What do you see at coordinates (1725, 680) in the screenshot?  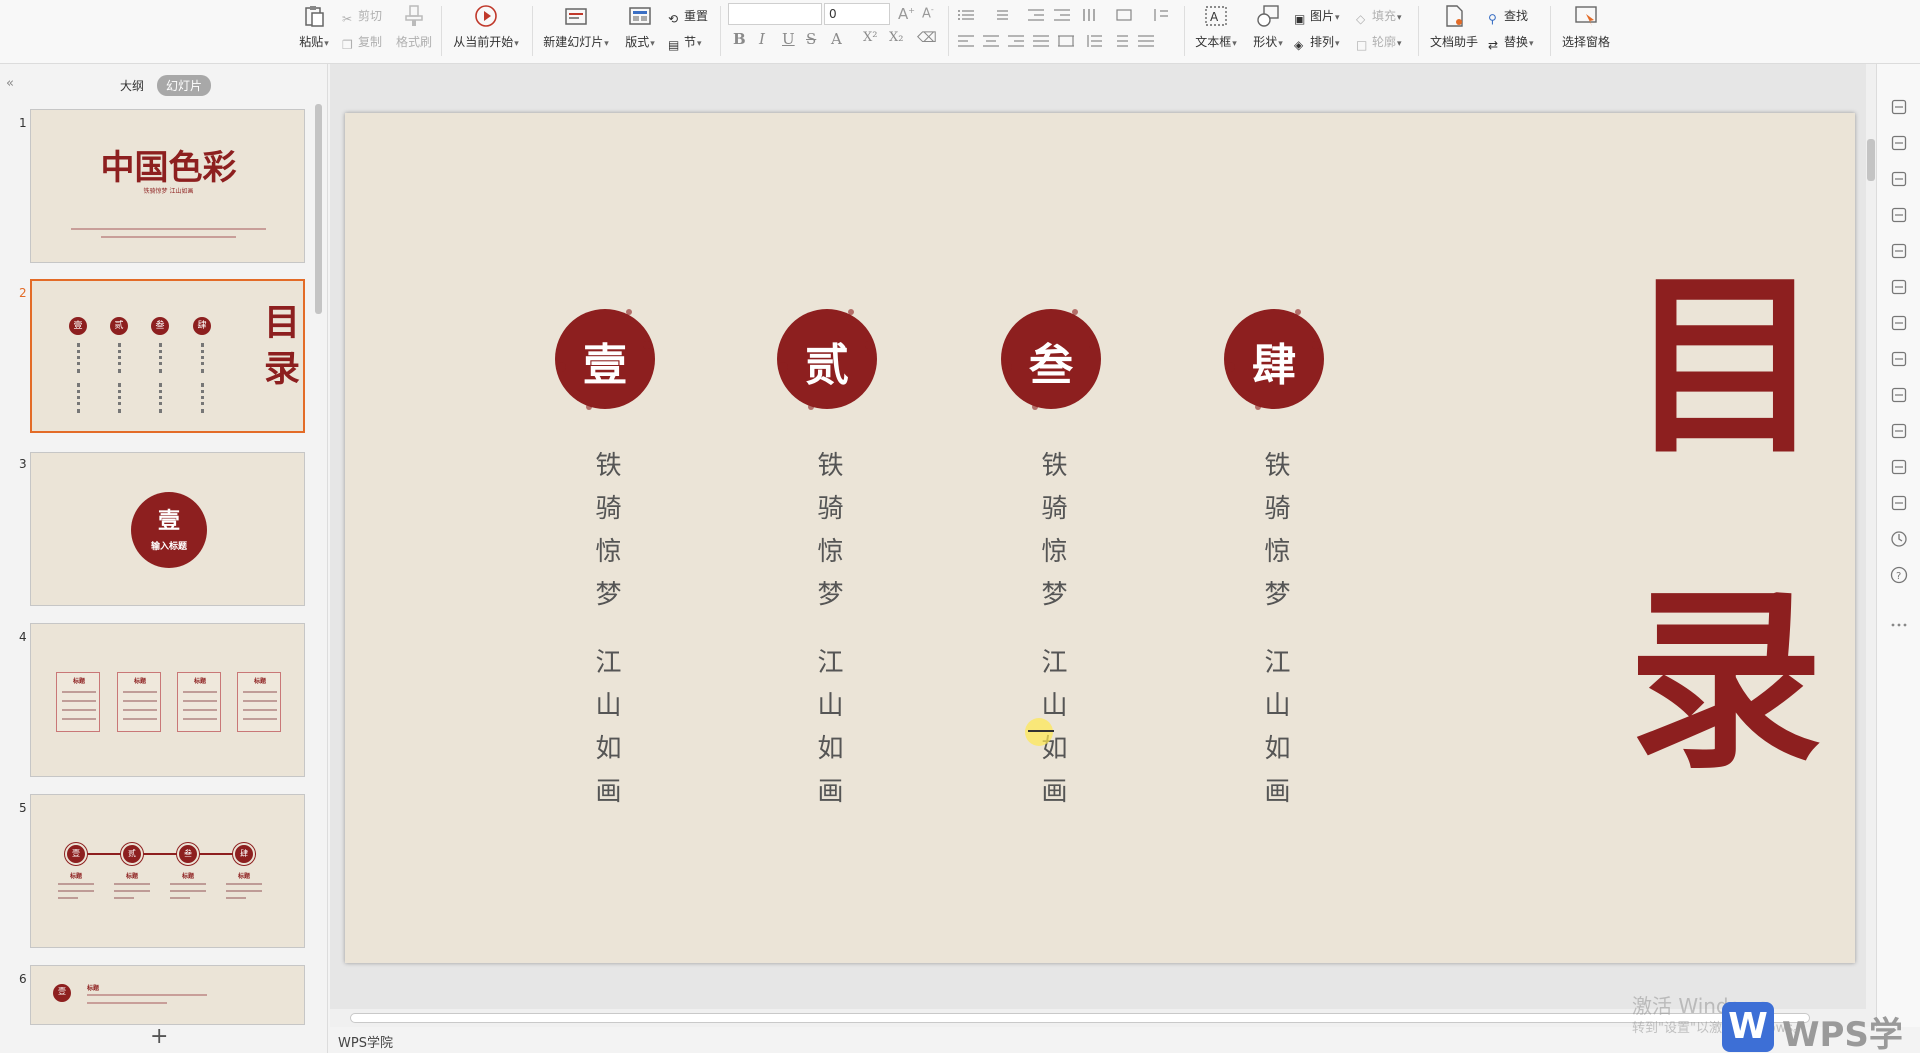 I see `toc-title-char-2: 录` at bounding box center [1725, 680].